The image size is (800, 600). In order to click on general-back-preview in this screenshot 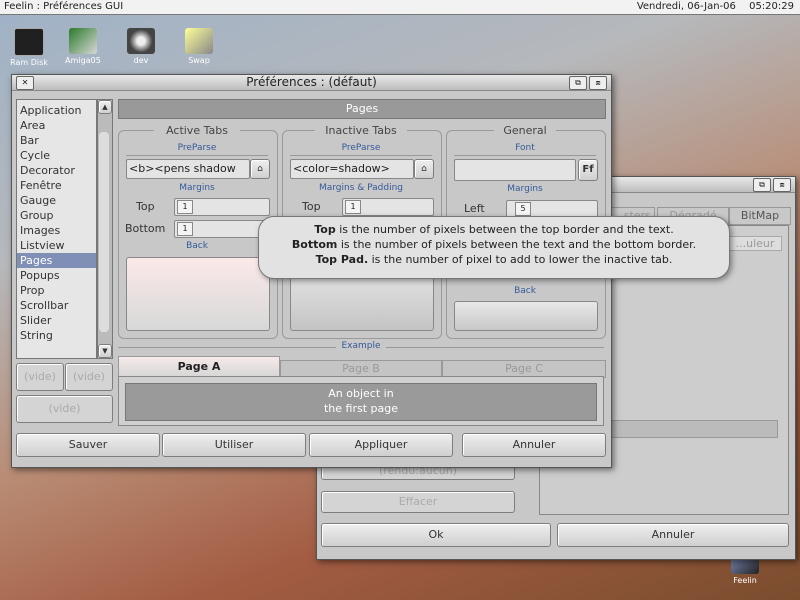, I will do `click(526, 316)`.